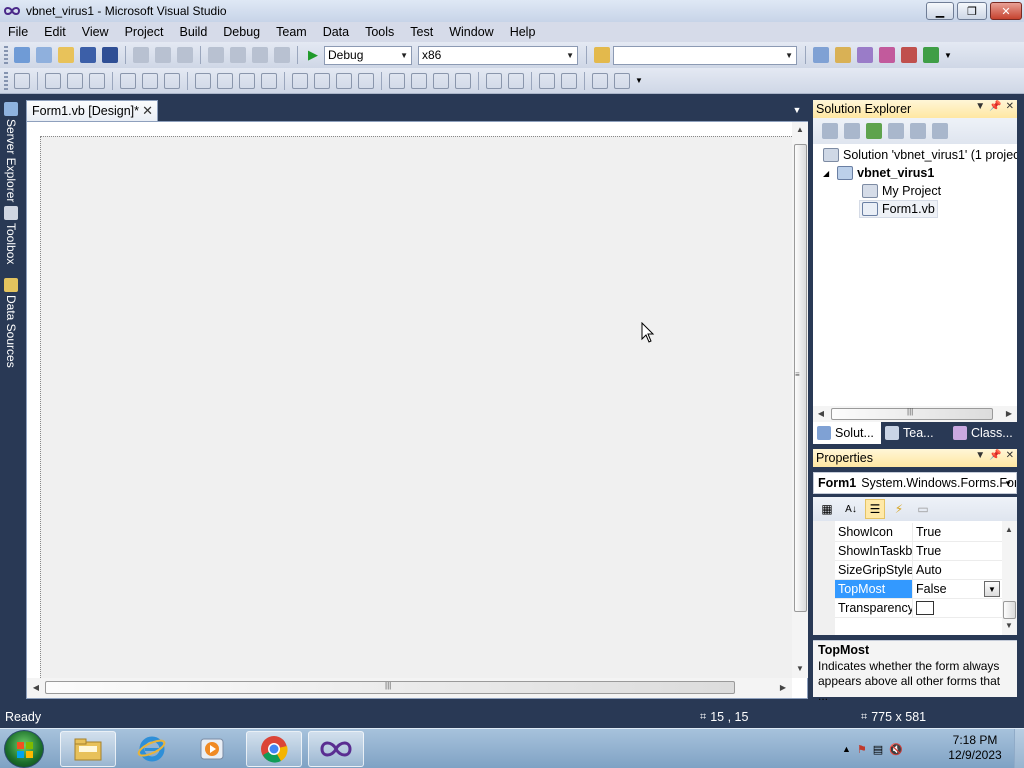 The width and height of the screenshot is (1024, 768). What do you see at coordinates (569, 80) in the screenshot?
I see `send-to-back-icon` at bounding box center [569, 80].